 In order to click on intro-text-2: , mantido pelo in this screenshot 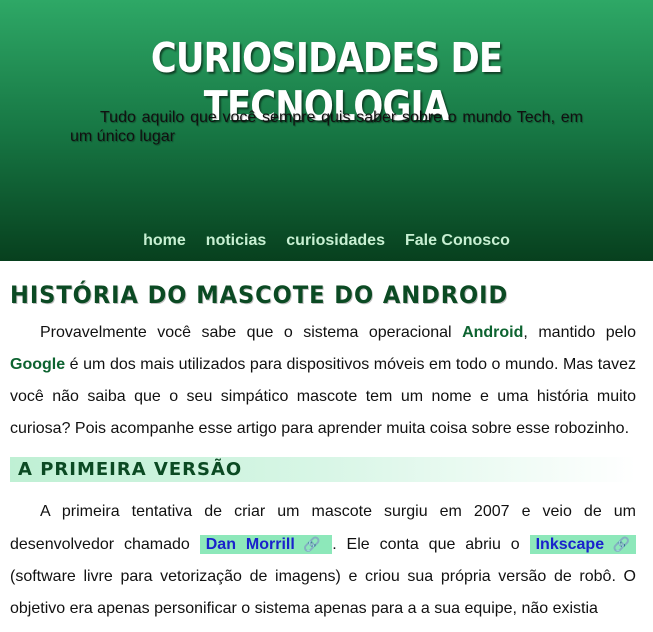, I will do `click(579, 332)`.